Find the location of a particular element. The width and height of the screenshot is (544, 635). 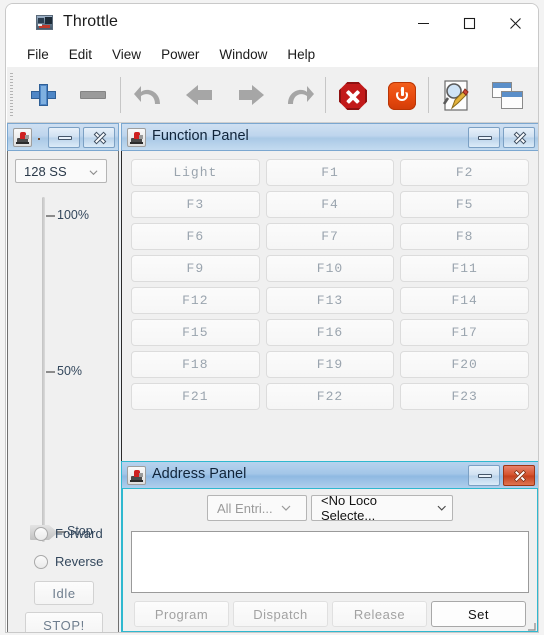

function-button: F17 is located at coordinates (464, 332).